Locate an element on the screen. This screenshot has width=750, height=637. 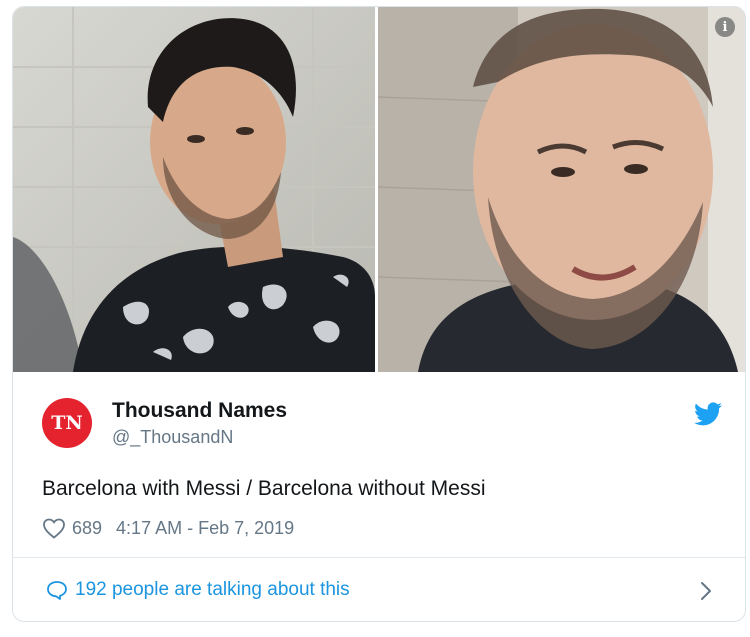
tweet-header: TN Thousand Names @_ThousandN is located at coordinates (382, 422).